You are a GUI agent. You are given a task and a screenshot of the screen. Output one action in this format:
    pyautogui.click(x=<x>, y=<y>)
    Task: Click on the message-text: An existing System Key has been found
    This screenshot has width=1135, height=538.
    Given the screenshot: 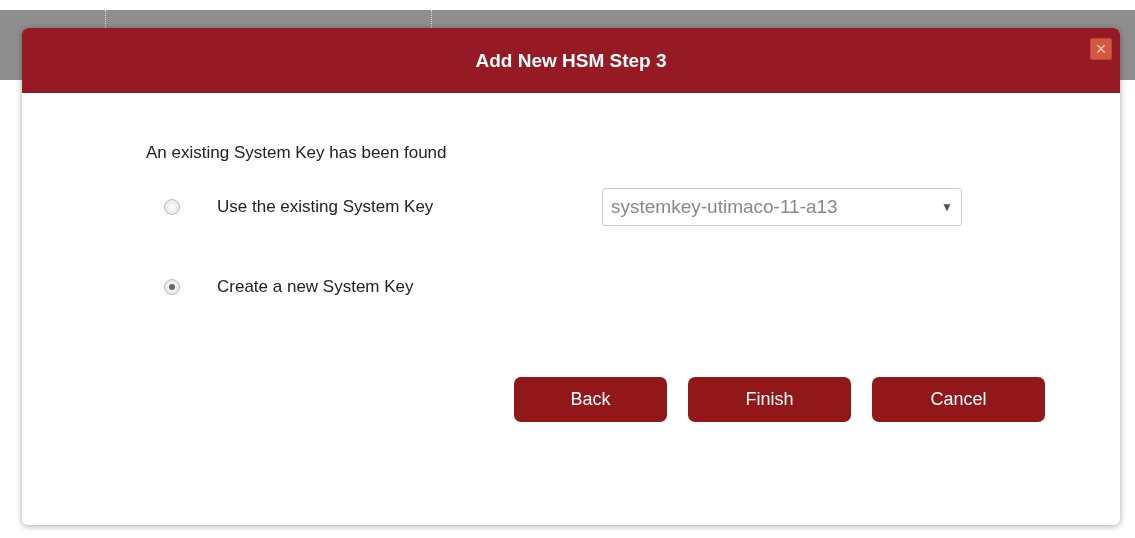 What is the action you would take?
    pyautogui.click(x=297, y=153)
    